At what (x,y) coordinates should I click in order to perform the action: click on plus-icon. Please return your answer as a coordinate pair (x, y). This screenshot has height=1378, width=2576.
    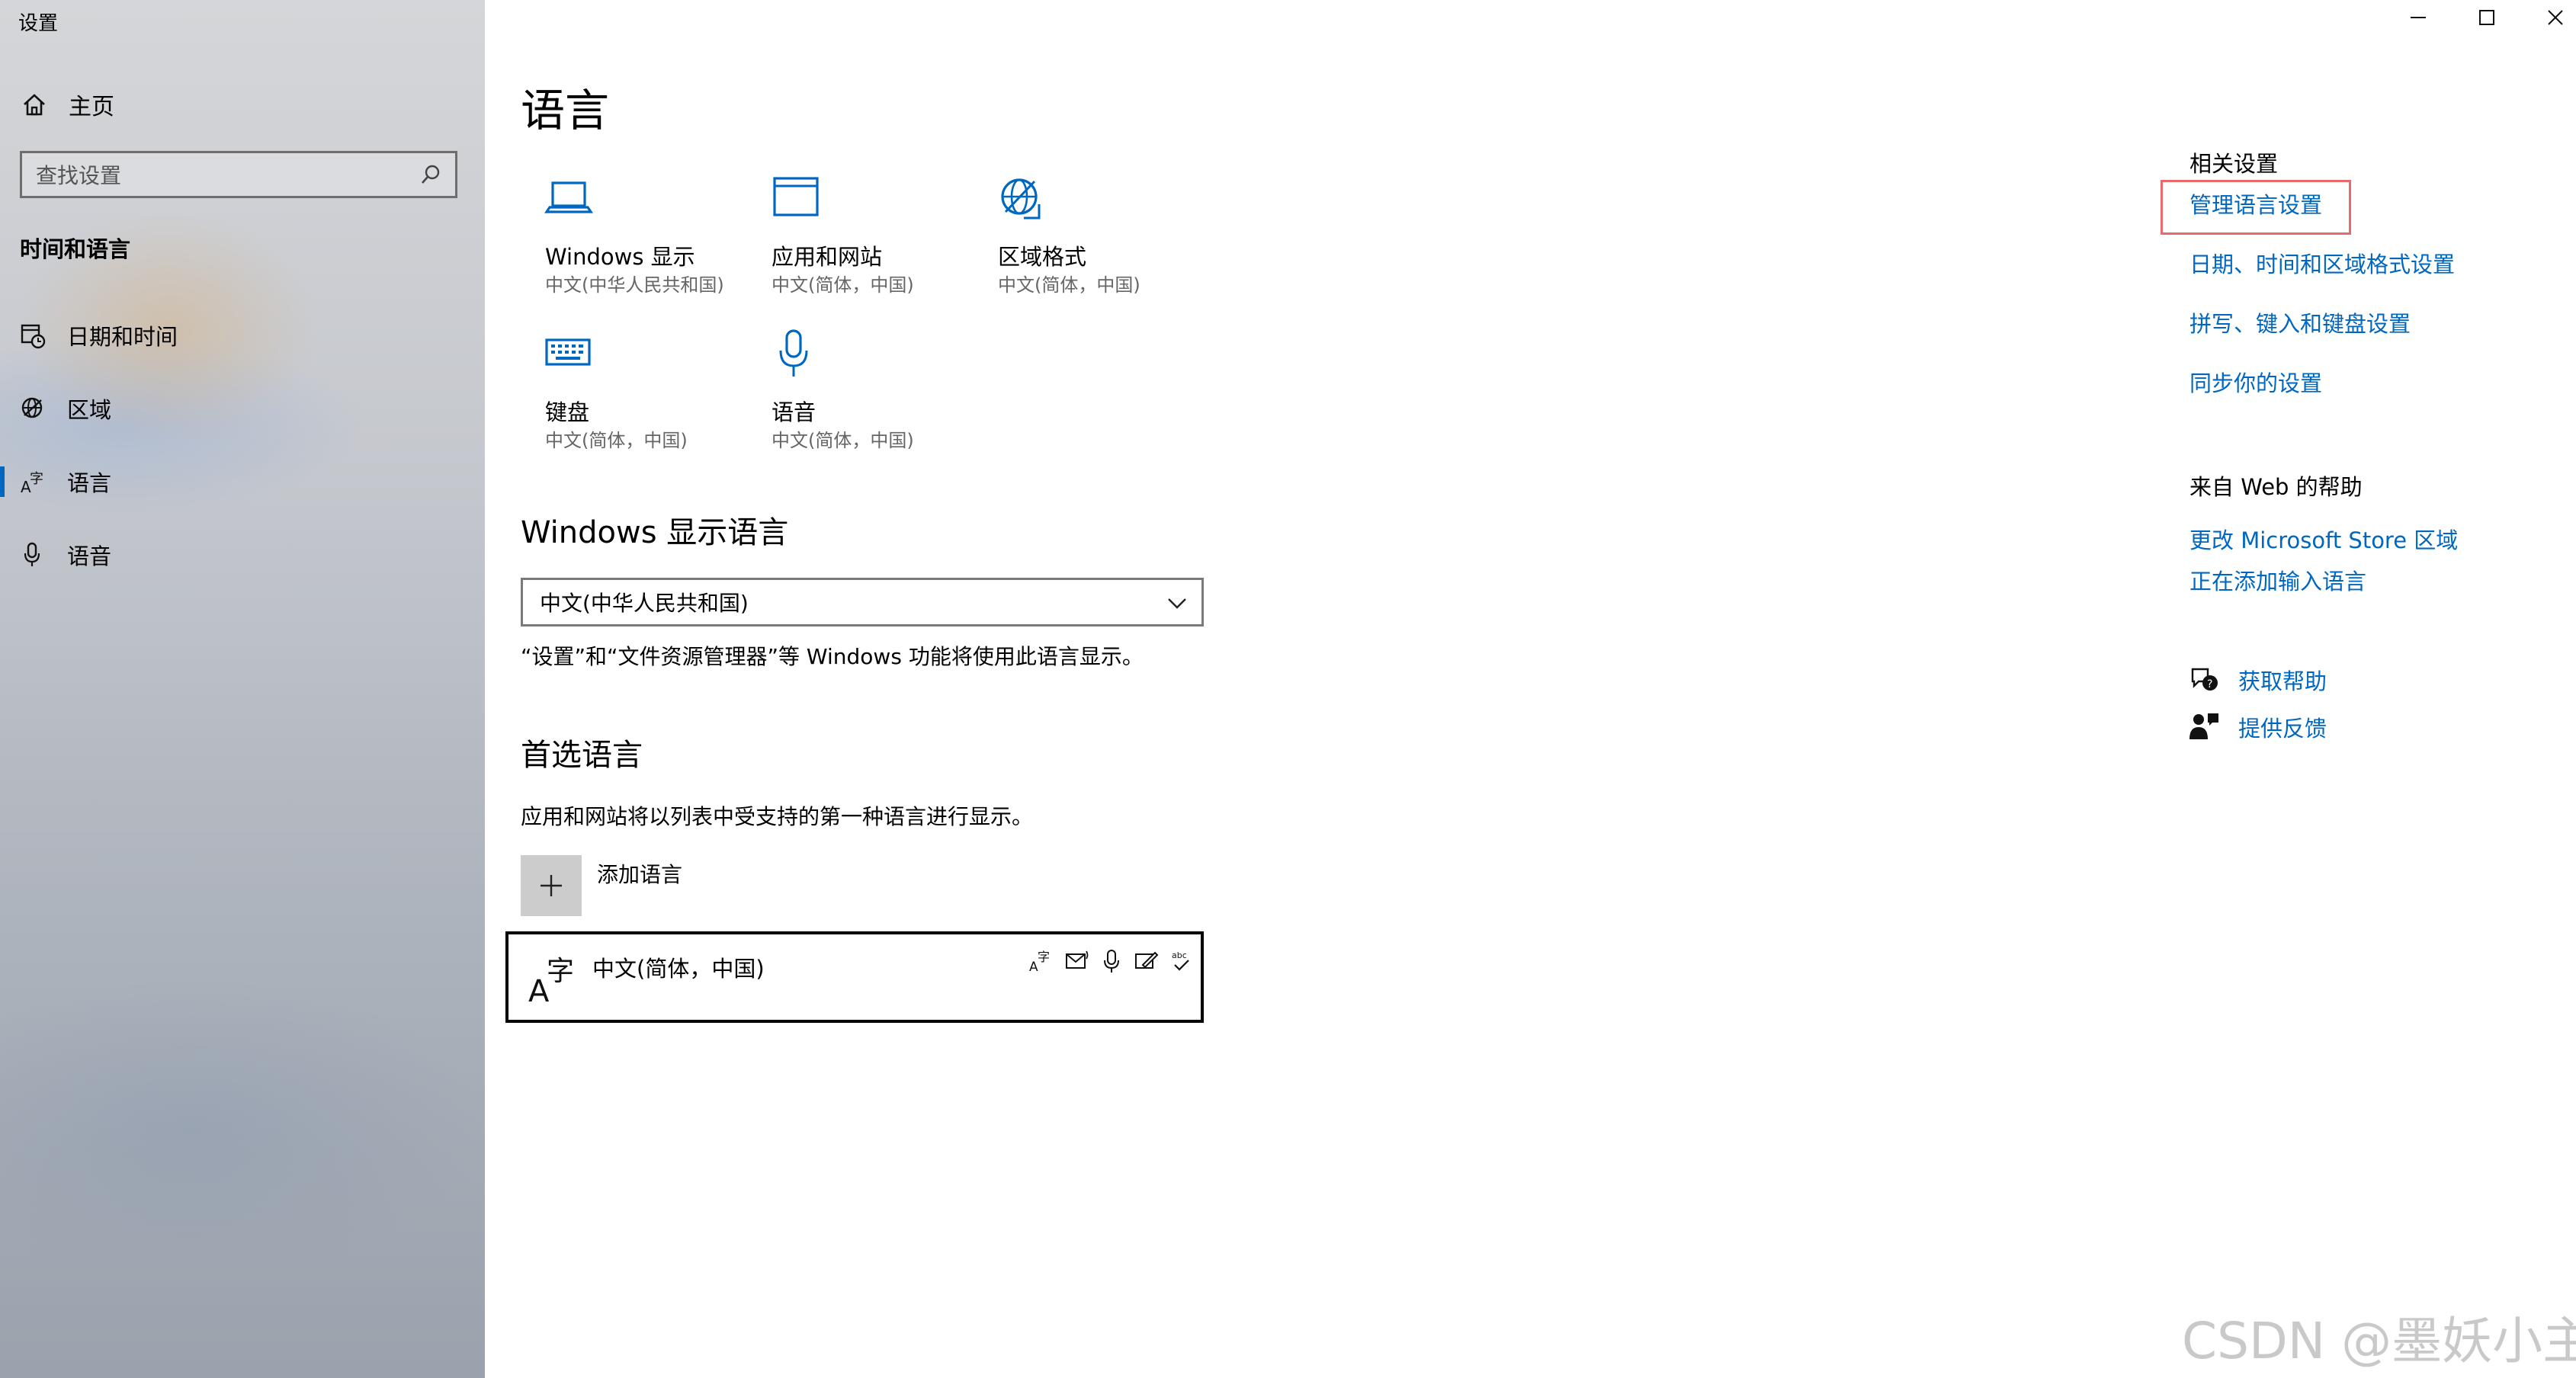
    Looking at the image, I should click on (551, 885).